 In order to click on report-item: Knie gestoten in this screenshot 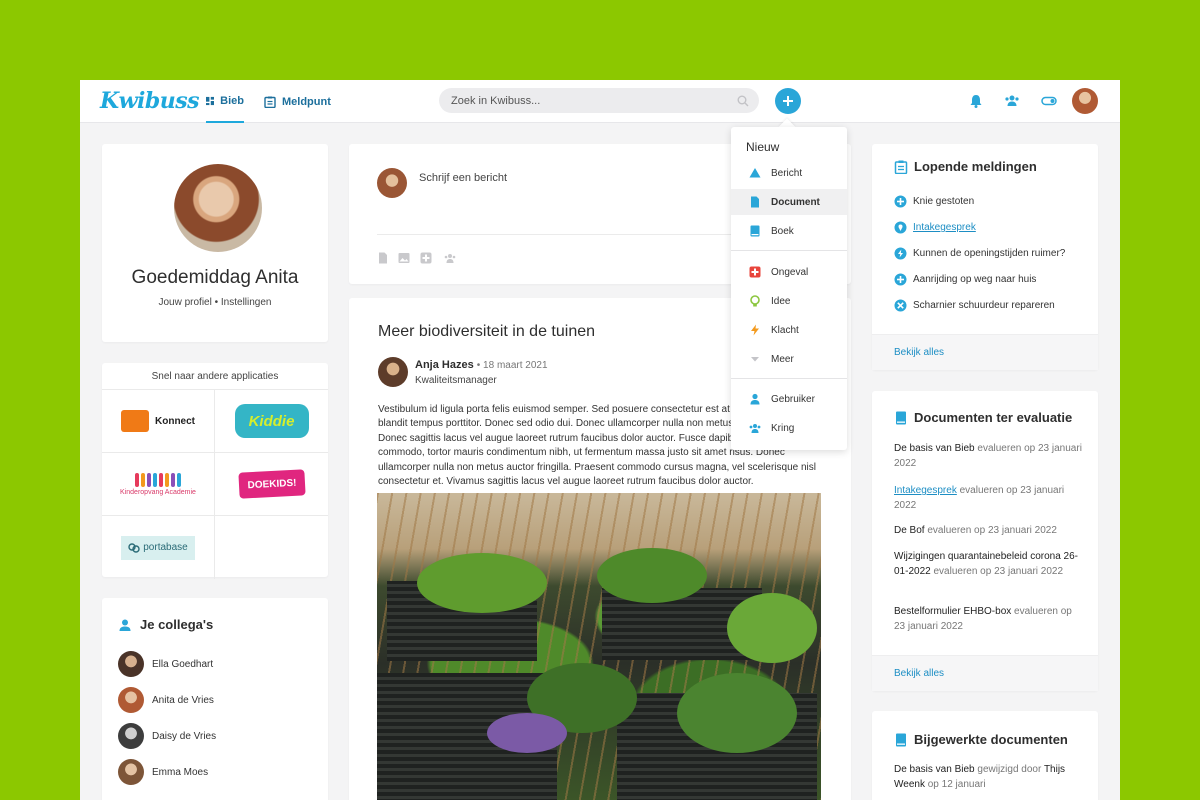, I will do `click(934, 201)`.